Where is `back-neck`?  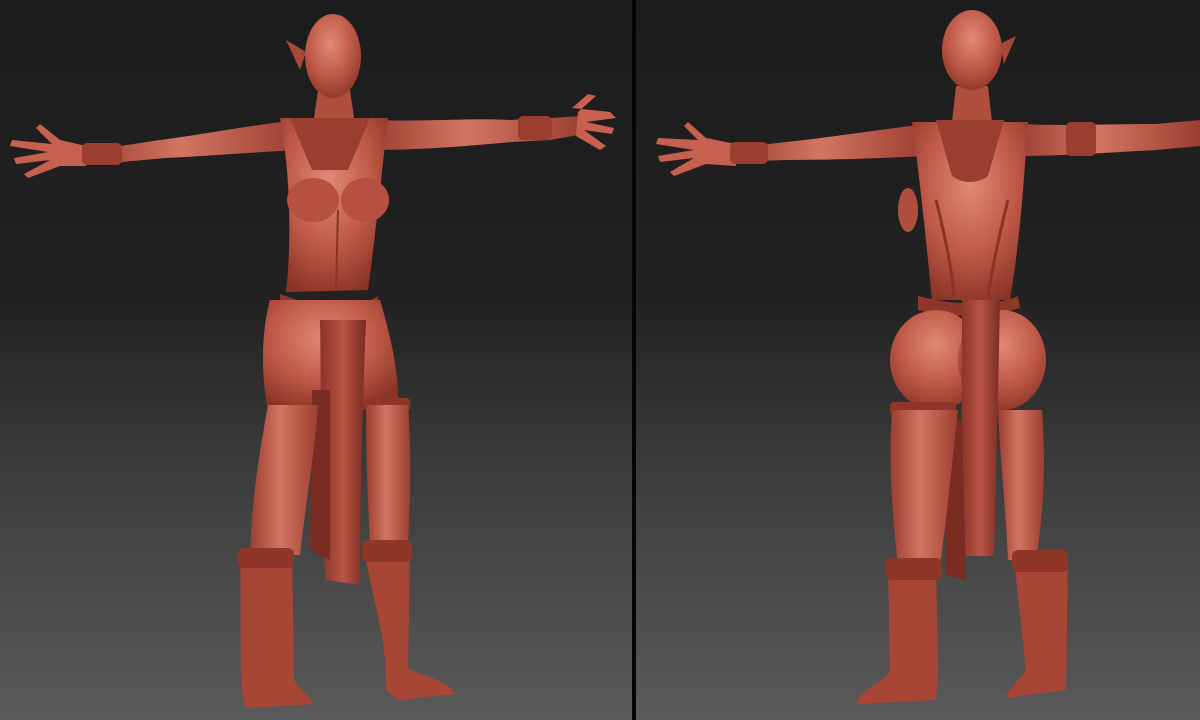 back-neck is located at coordinates (972, 104).